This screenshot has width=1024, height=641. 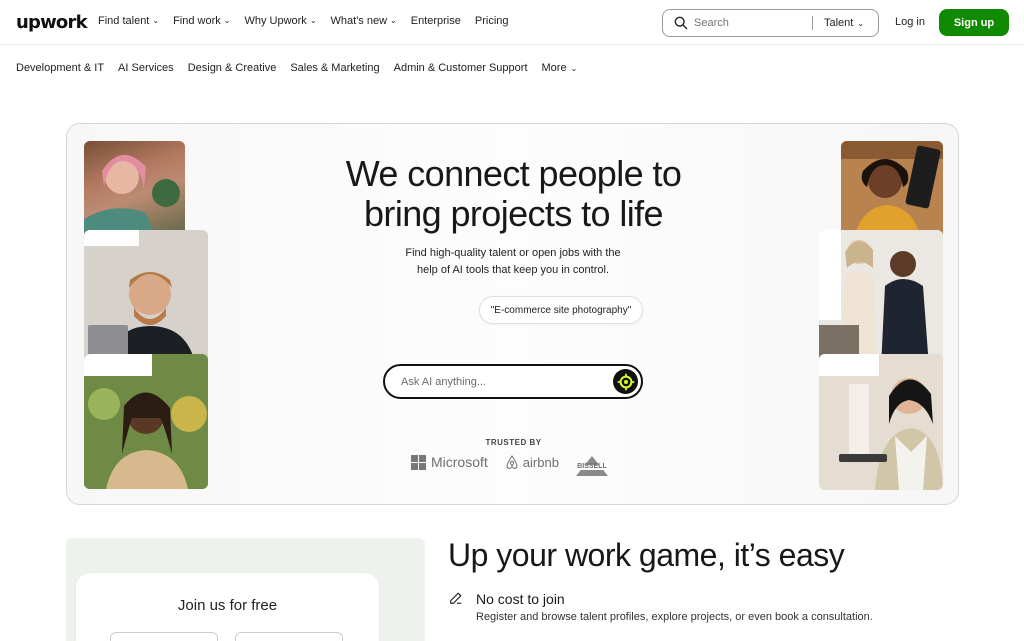 What do you see at coordinates (540, 462) in the screenshot?
I see `airbnb-wordmark: airbnb` at bounding box center [540, 462].